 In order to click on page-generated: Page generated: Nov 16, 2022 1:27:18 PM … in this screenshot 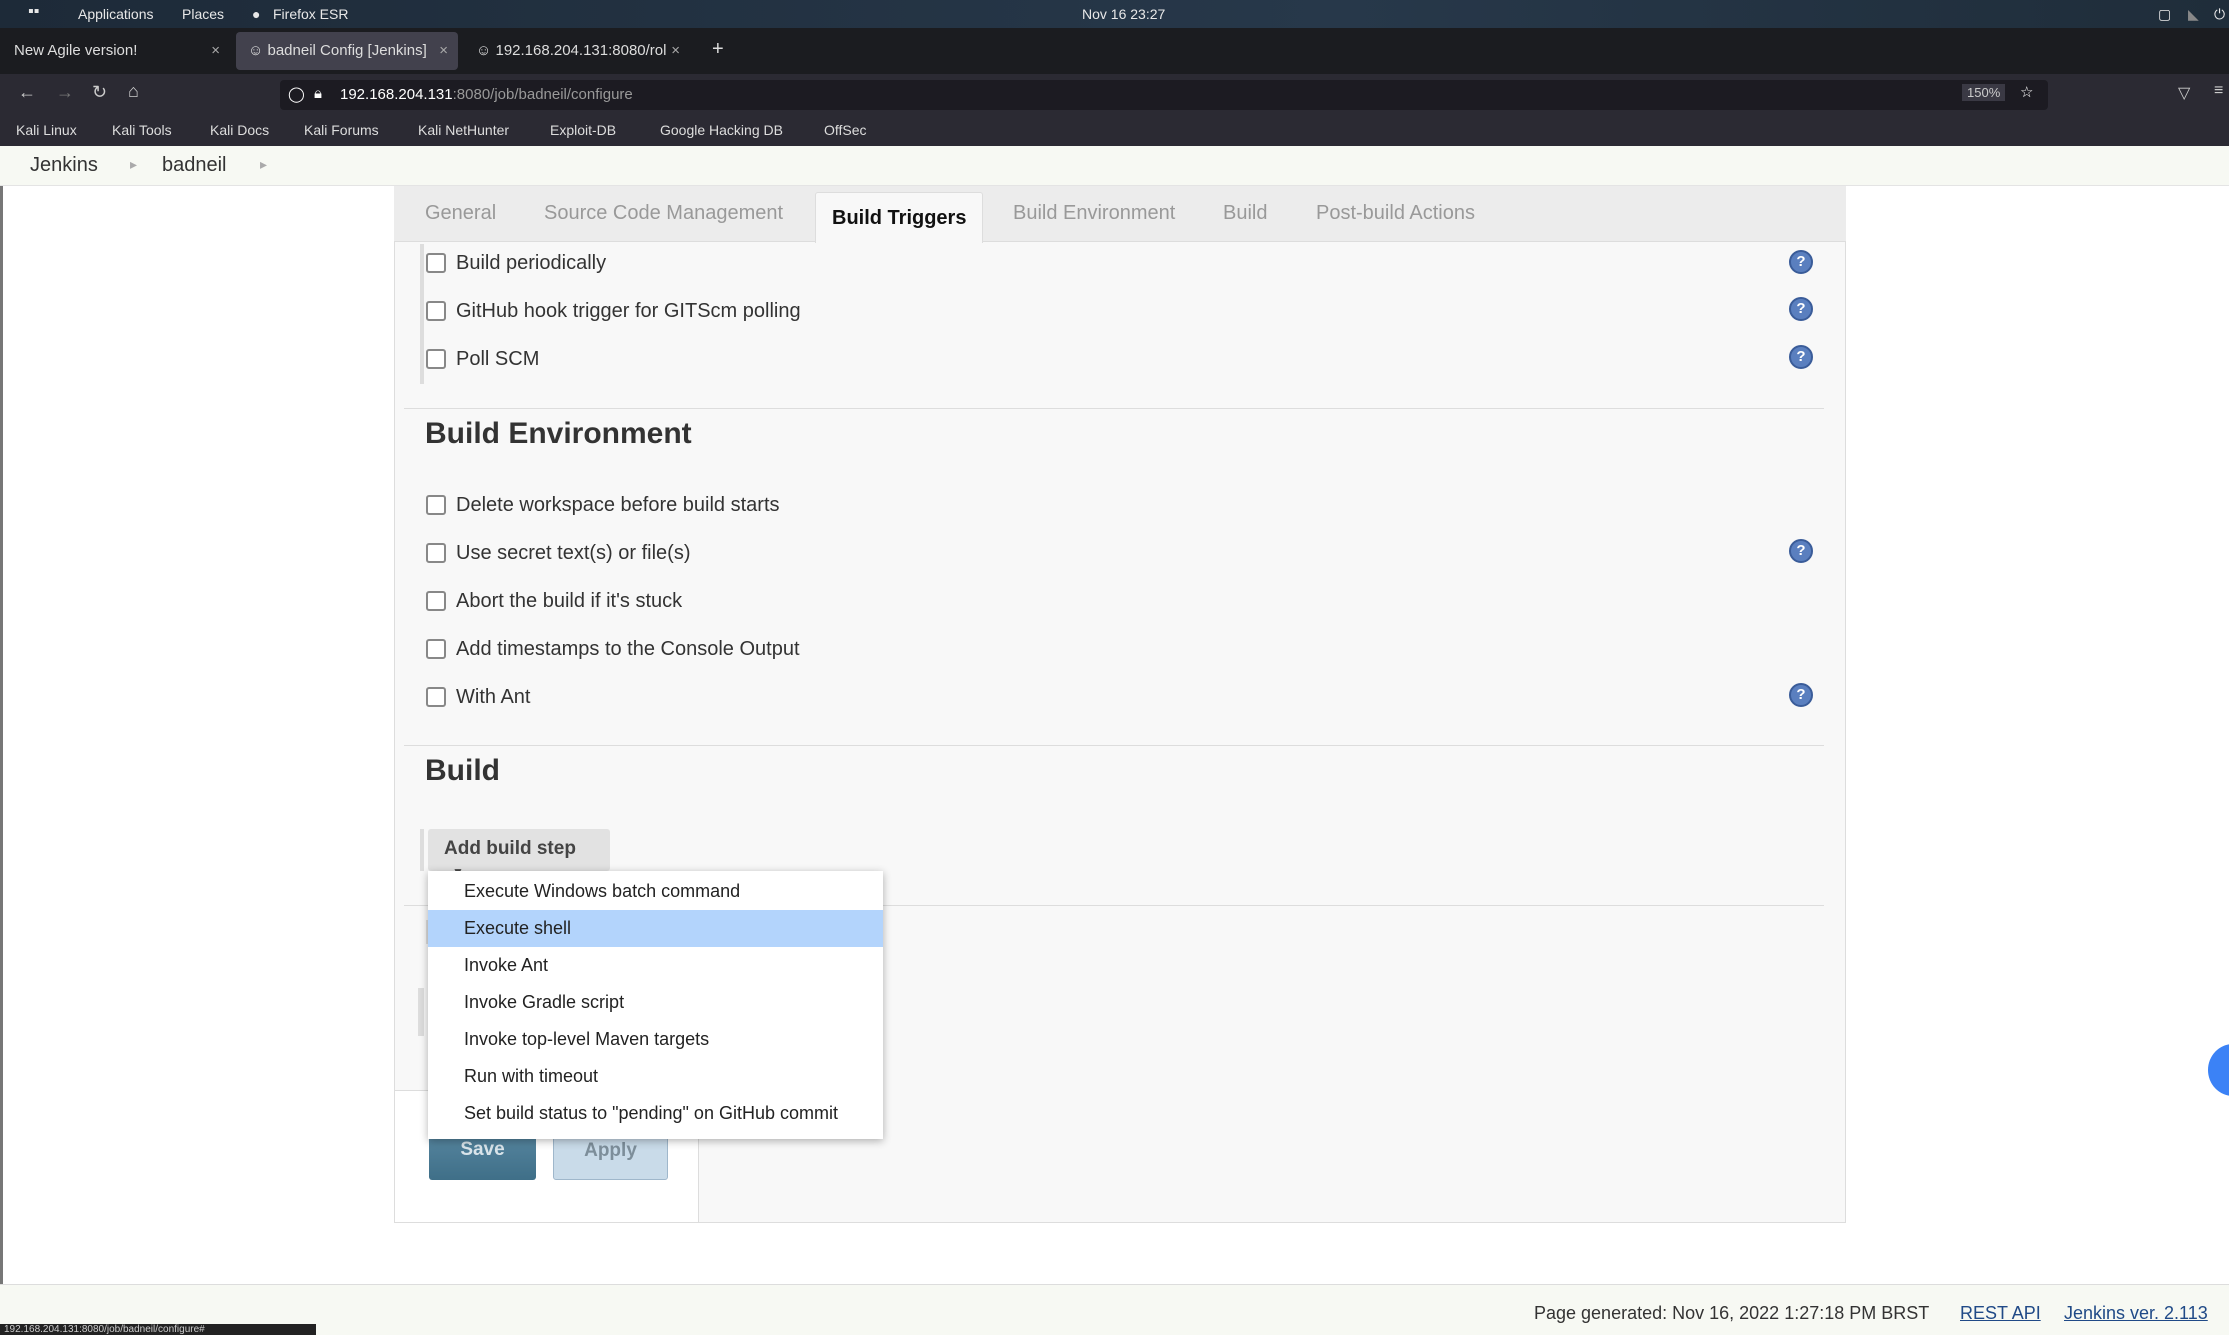, I will do `click(1732, 1313)`.